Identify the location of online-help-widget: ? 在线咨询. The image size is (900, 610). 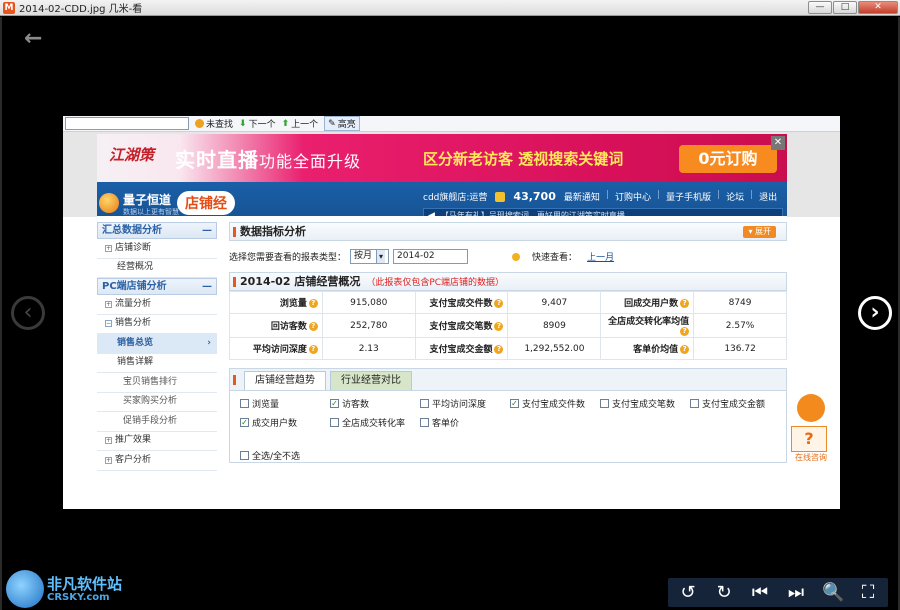
(811, 430).